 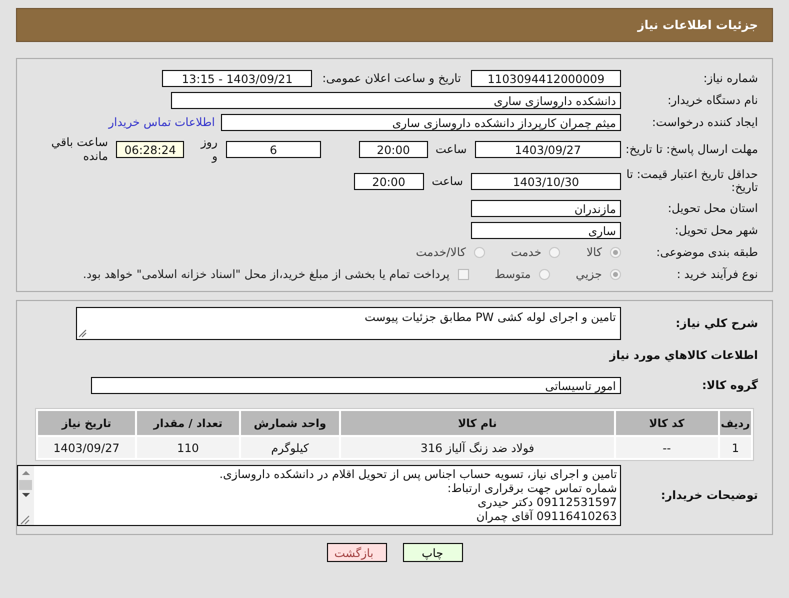 What do you see at coordinates (188, 423) in the screenshot?
I see `column-header: تعداد / مقدار` at bounding box center [188, 423].